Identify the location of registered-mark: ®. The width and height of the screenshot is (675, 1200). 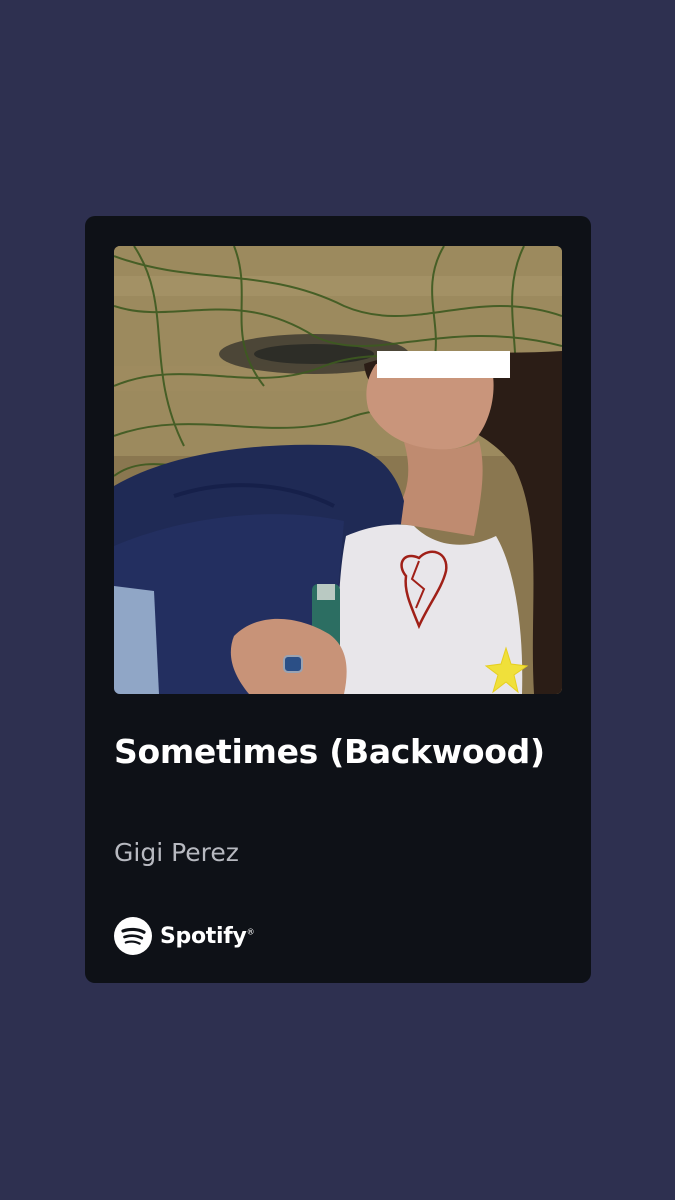
(250, 932).